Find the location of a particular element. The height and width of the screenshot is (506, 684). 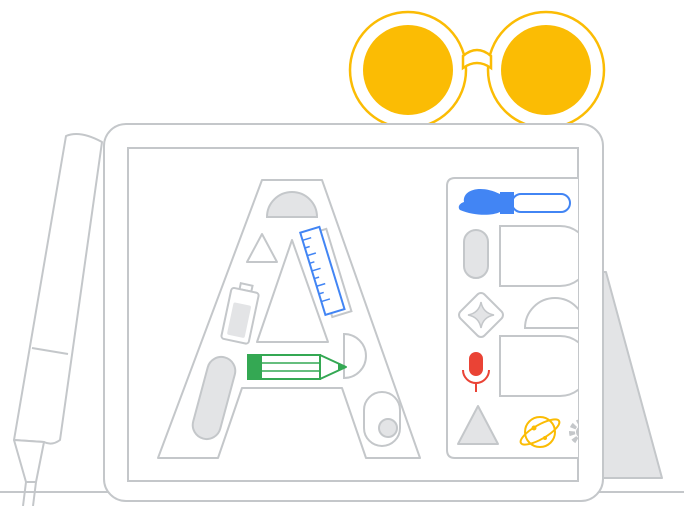

stylus-pen is located at coordinates (58, 319).